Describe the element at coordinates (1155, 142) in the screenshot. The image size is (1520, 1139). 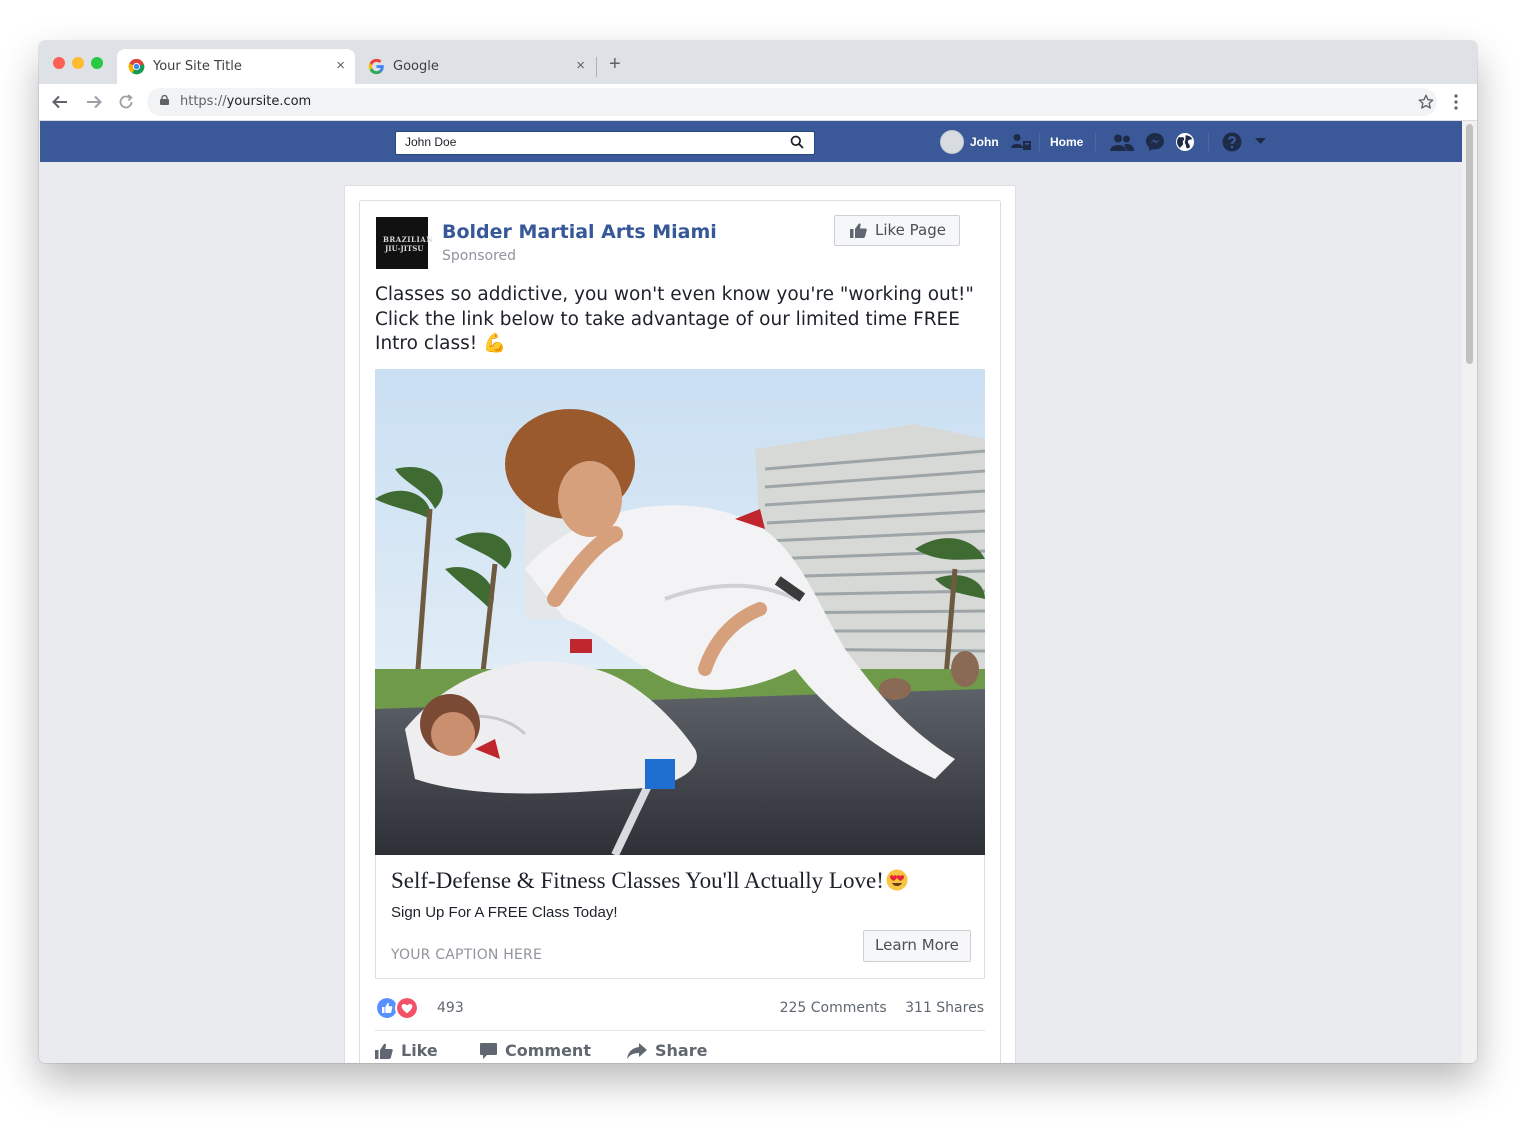
I see `messenger-icon` at that location.